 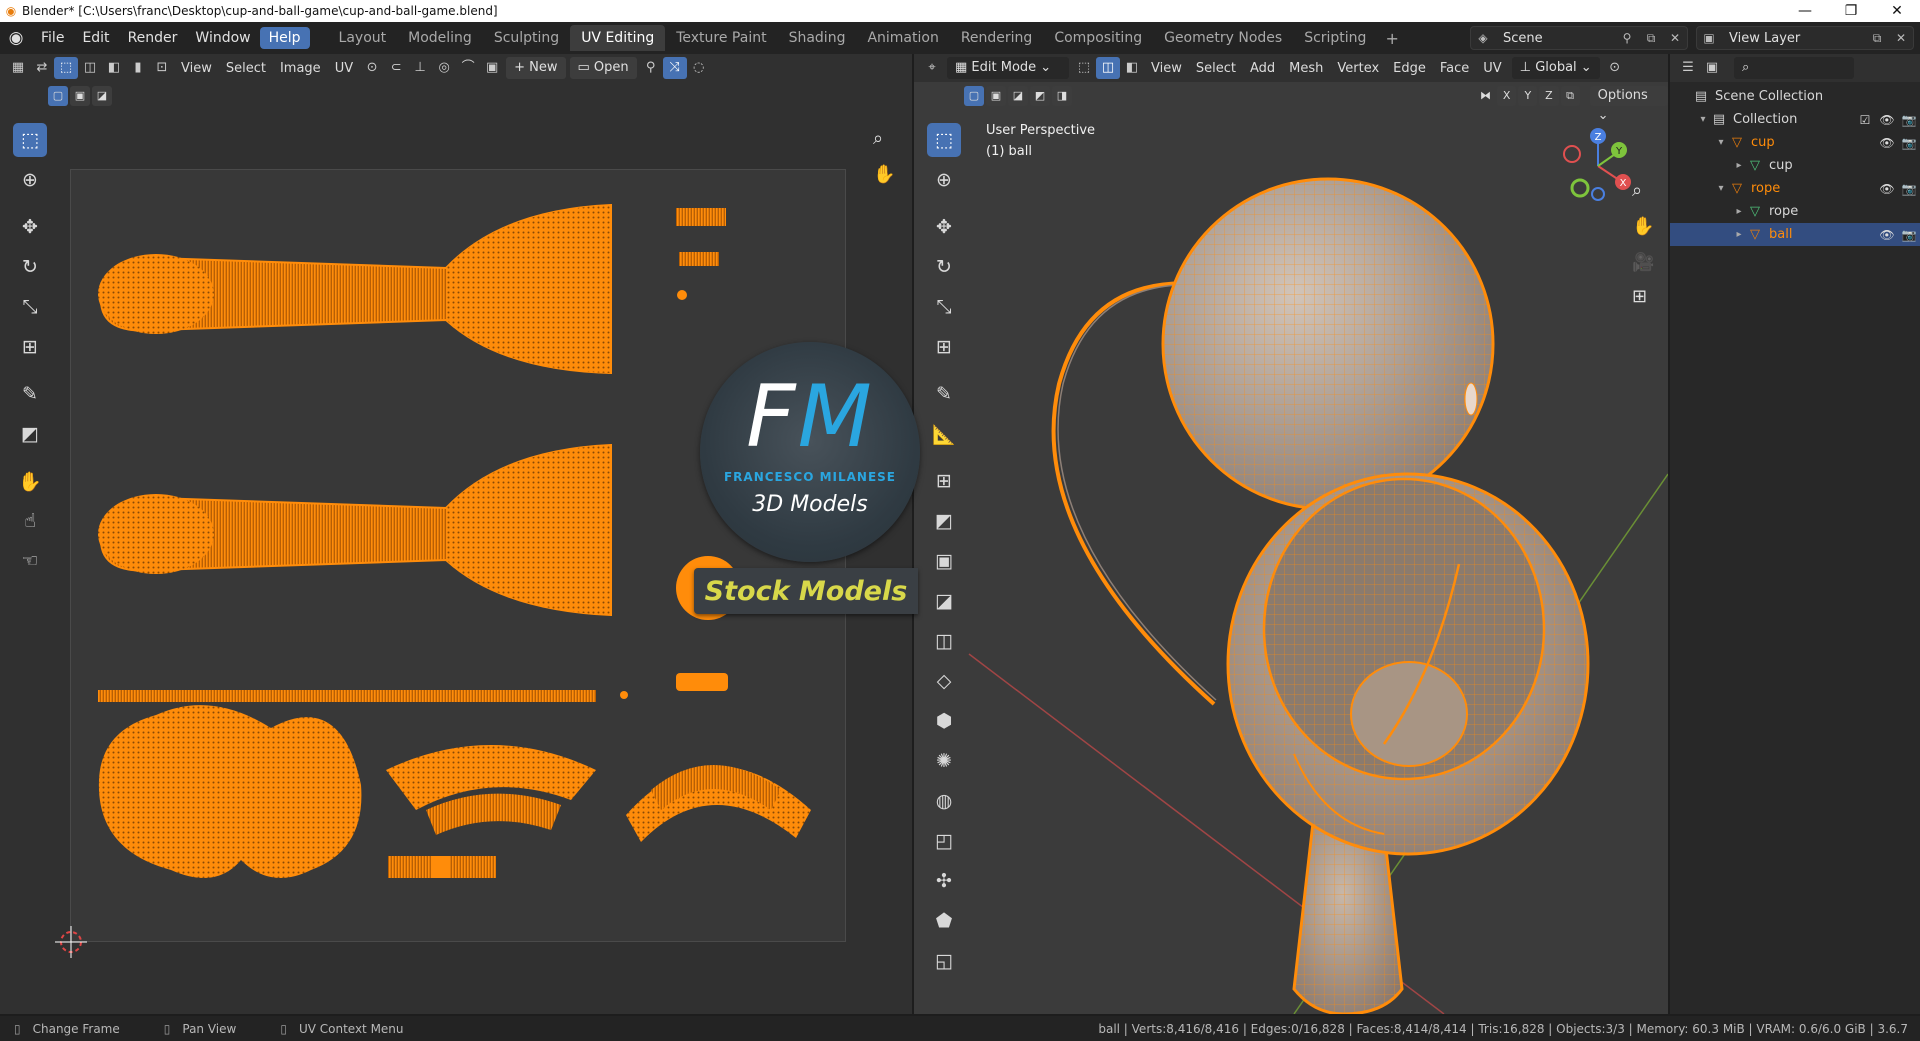 What do you see at coordinates (1795, 234) in the screenshot?
I see `outliner-row: ▸ ▽ ball 👁 📷` at bounding box center [1795, 234].